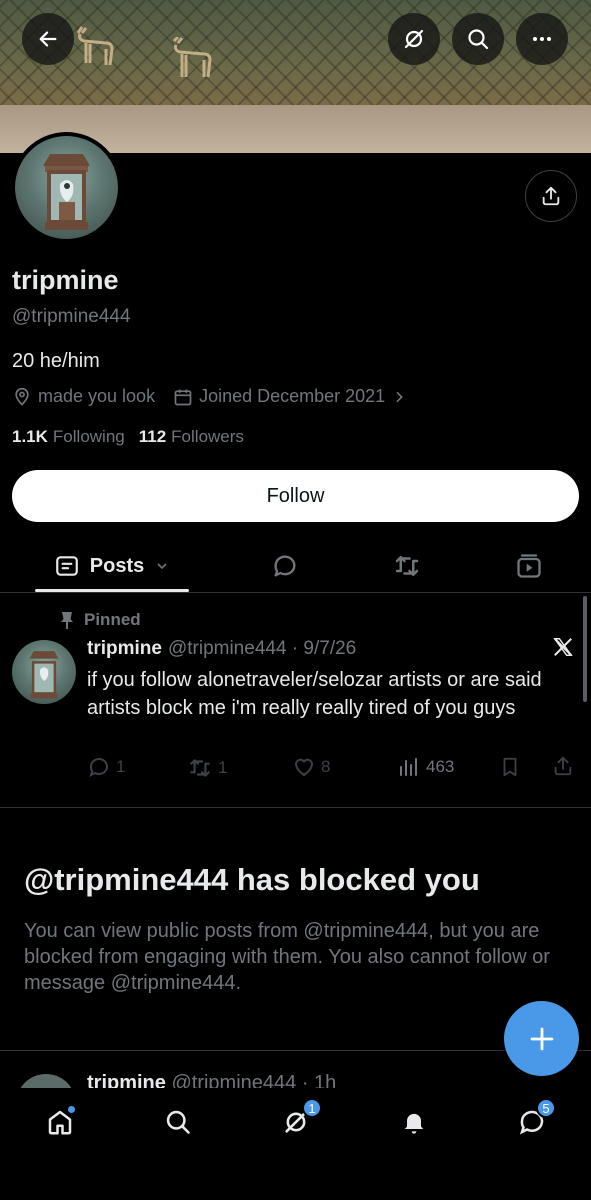 The height and width of the screenshot is (1200, 591). I want to click on profile-tabs: Posts, so click(295, 566).